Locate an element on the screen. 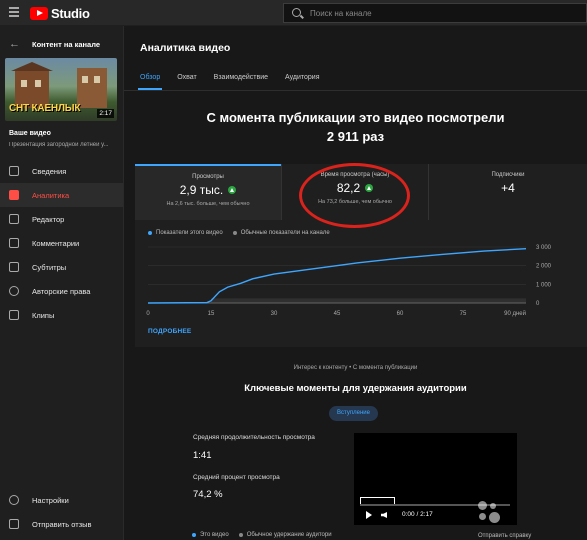 Image resolution: width=587 pixels, height=540 pixels. avito-logo-icon is located at coordinates (490, 513).